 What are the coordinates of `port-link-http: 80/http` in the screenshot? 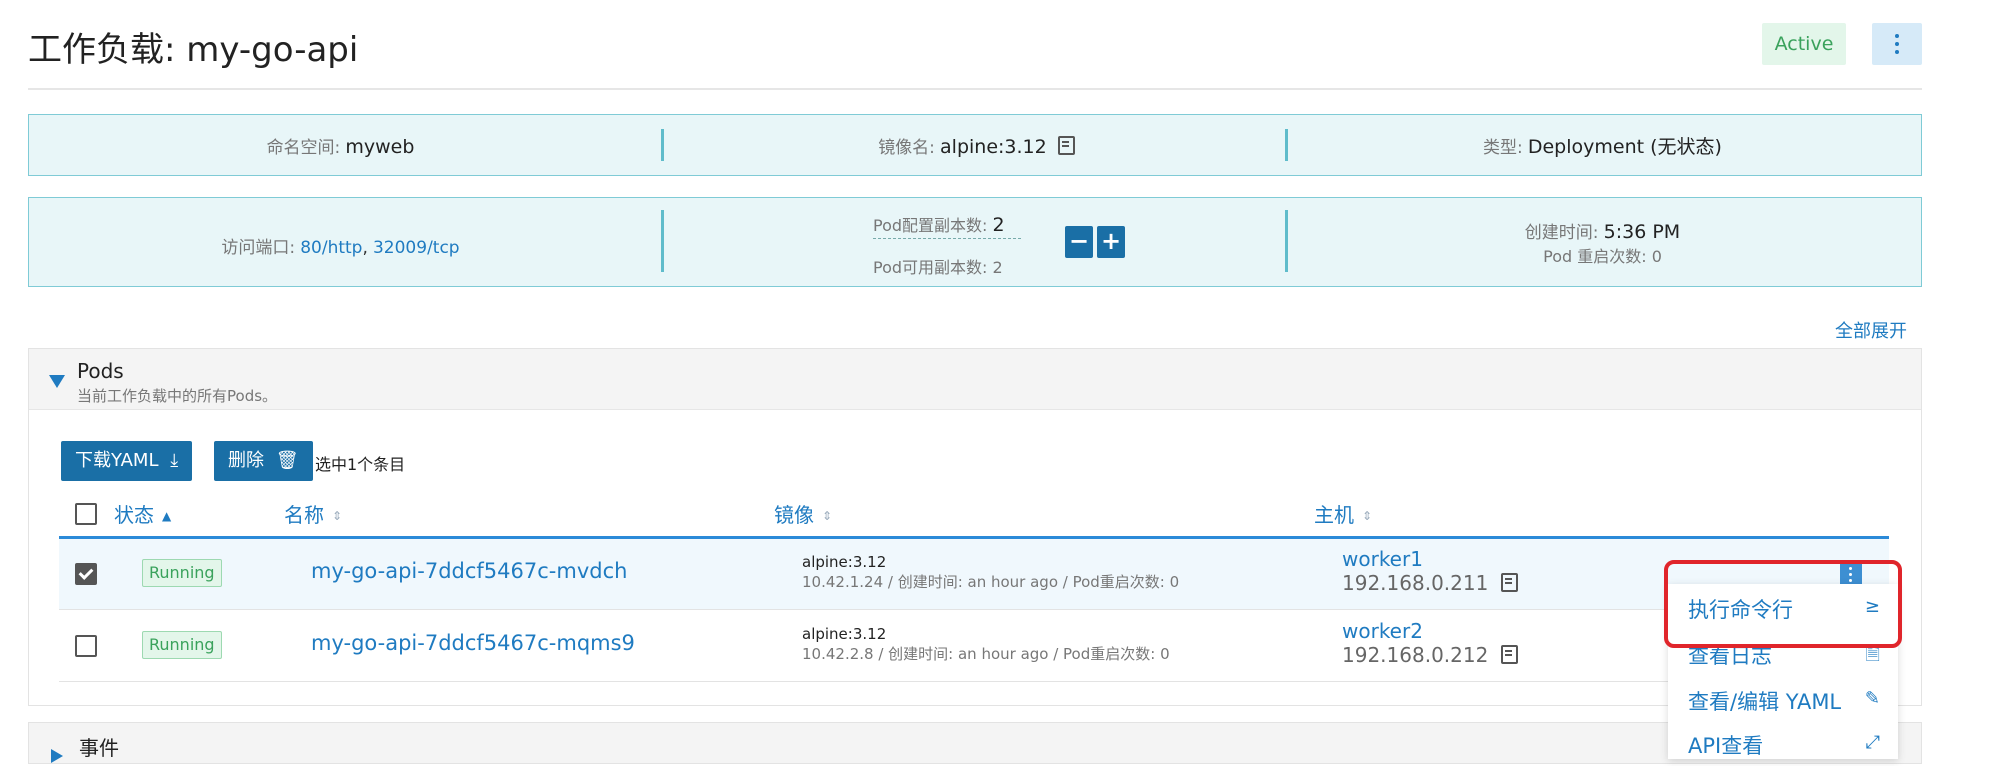 It's located at (331, 248).